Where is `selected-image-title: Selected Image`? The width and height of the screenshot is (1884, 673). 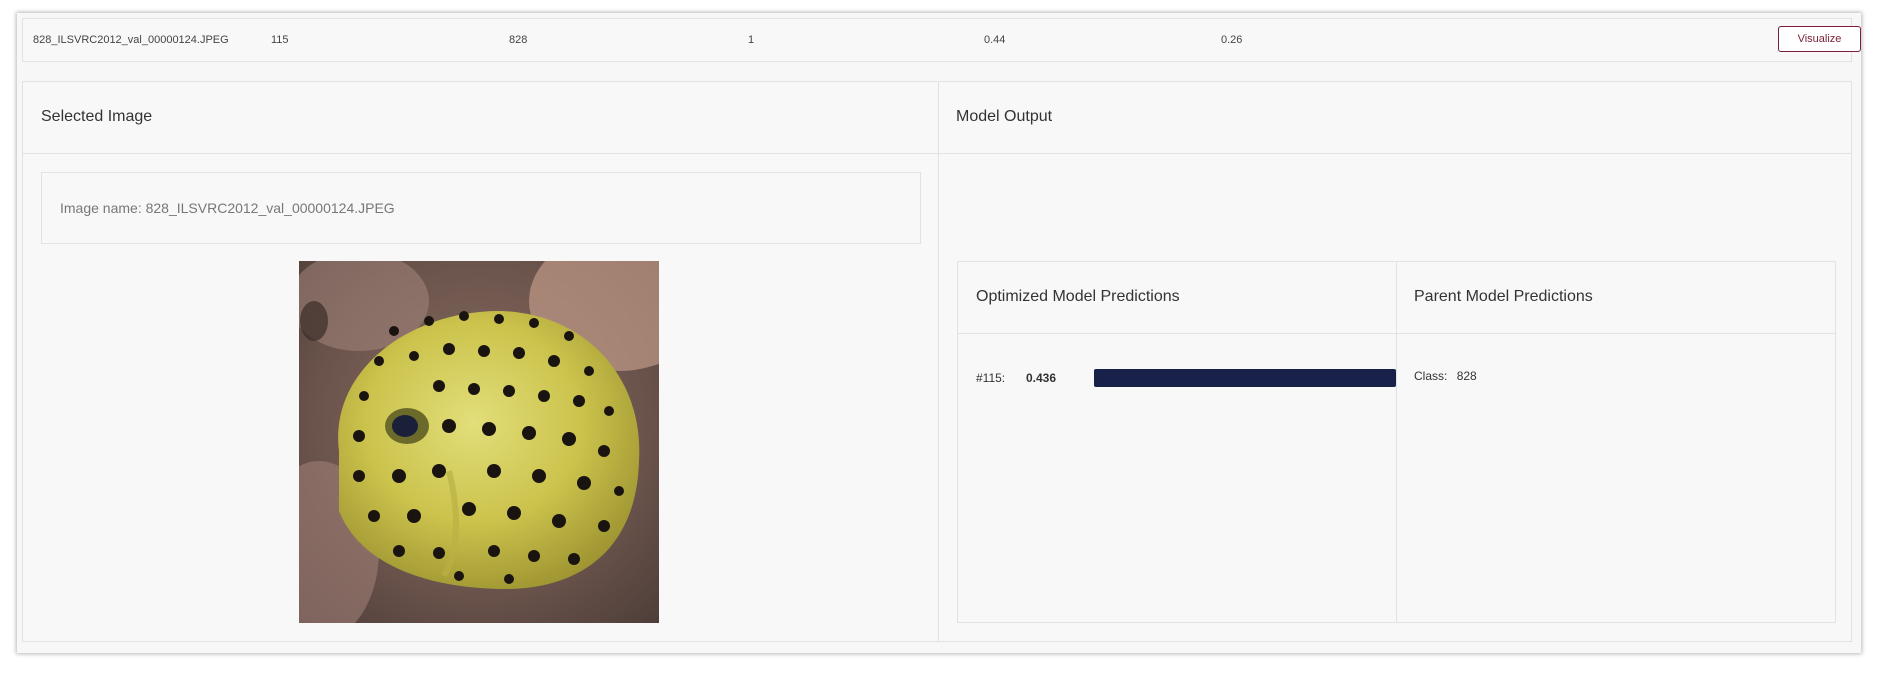
selected-image-title: Selected Image is located at coordinates (97, 116).